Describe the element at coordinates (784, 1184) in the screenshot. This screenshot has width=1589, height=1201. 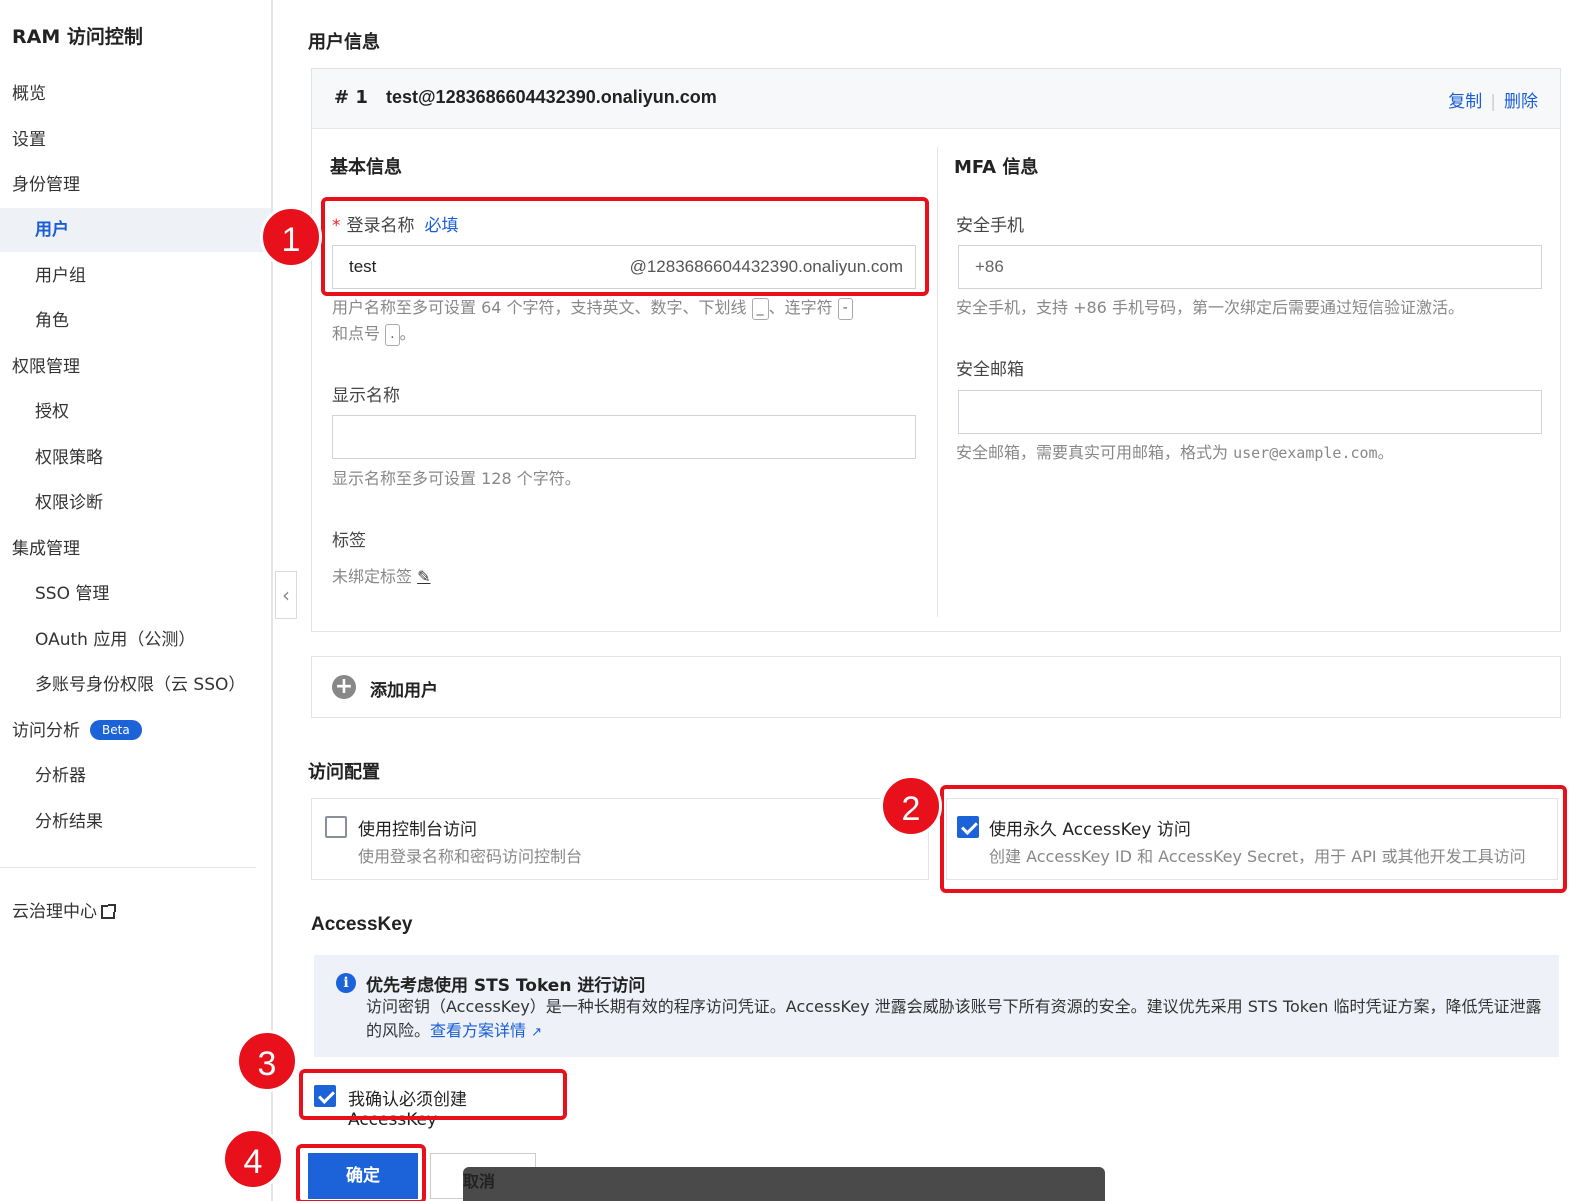
I see `tooltip-overlay` at that location.